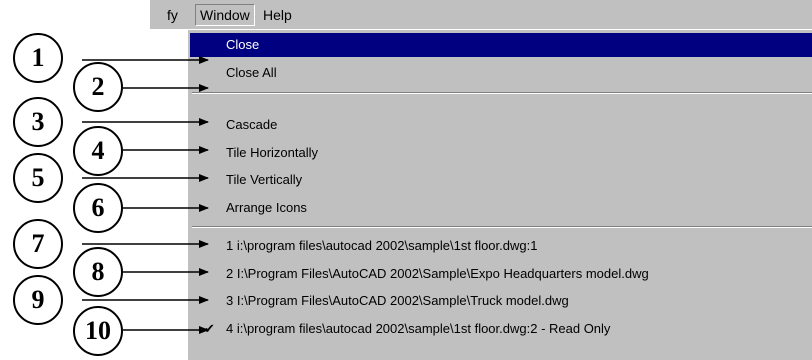 This screenshot has width=812, height=360. Describe the element at coordinates (38, 178) in the screenshot. I see `callout-5: 5` at that location.